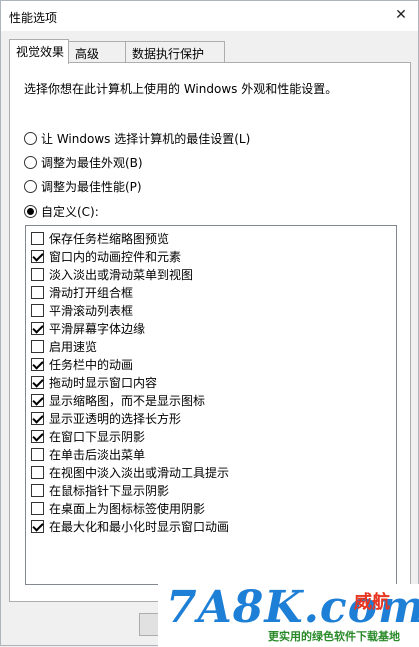 Image resolution: width=419 pixels, height=647 pixels. I want to click on radio-best-performance: 调整为最佳性能(P), so click(83, 186).